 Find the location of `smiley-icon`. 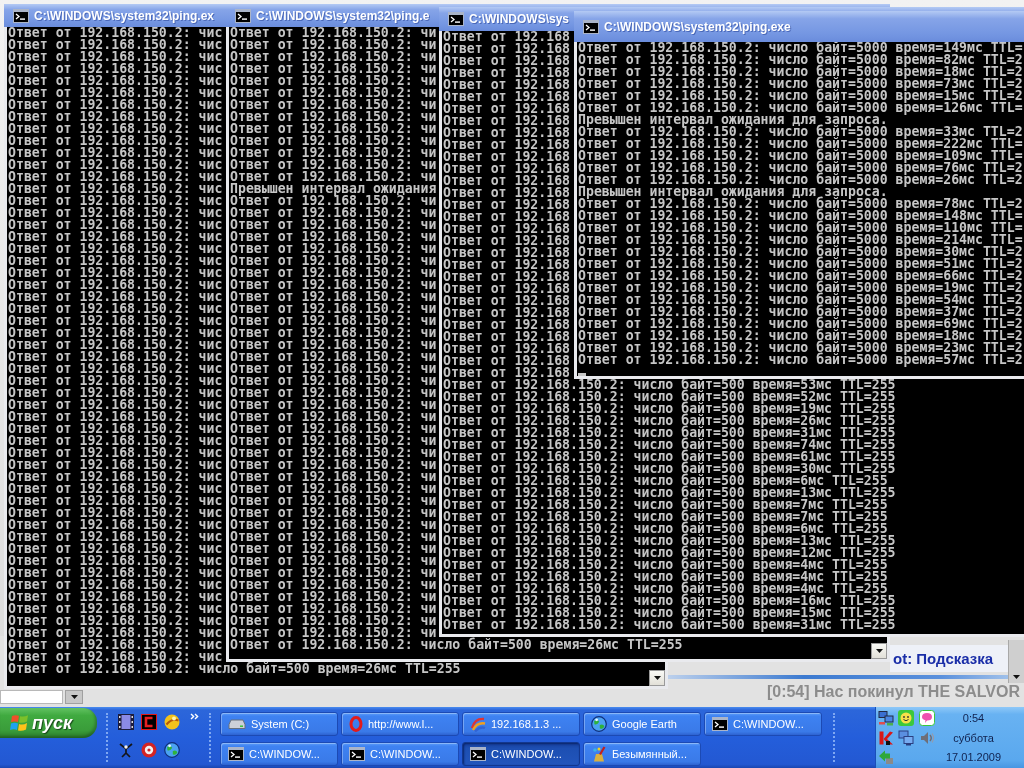

smiley-icon is located at coordinates (906, 718).